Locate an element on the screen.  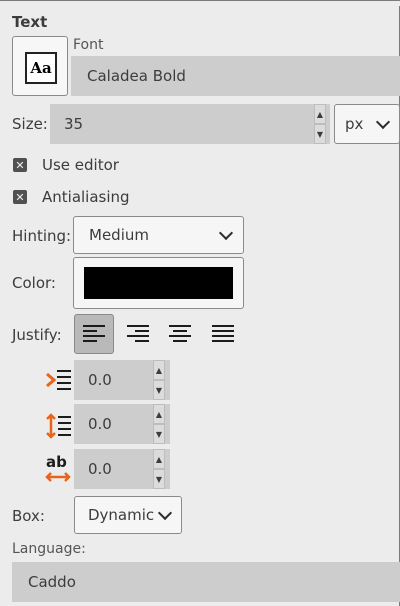
indent-spin-up-icon: ▲ is located at coordinates (159, 370).